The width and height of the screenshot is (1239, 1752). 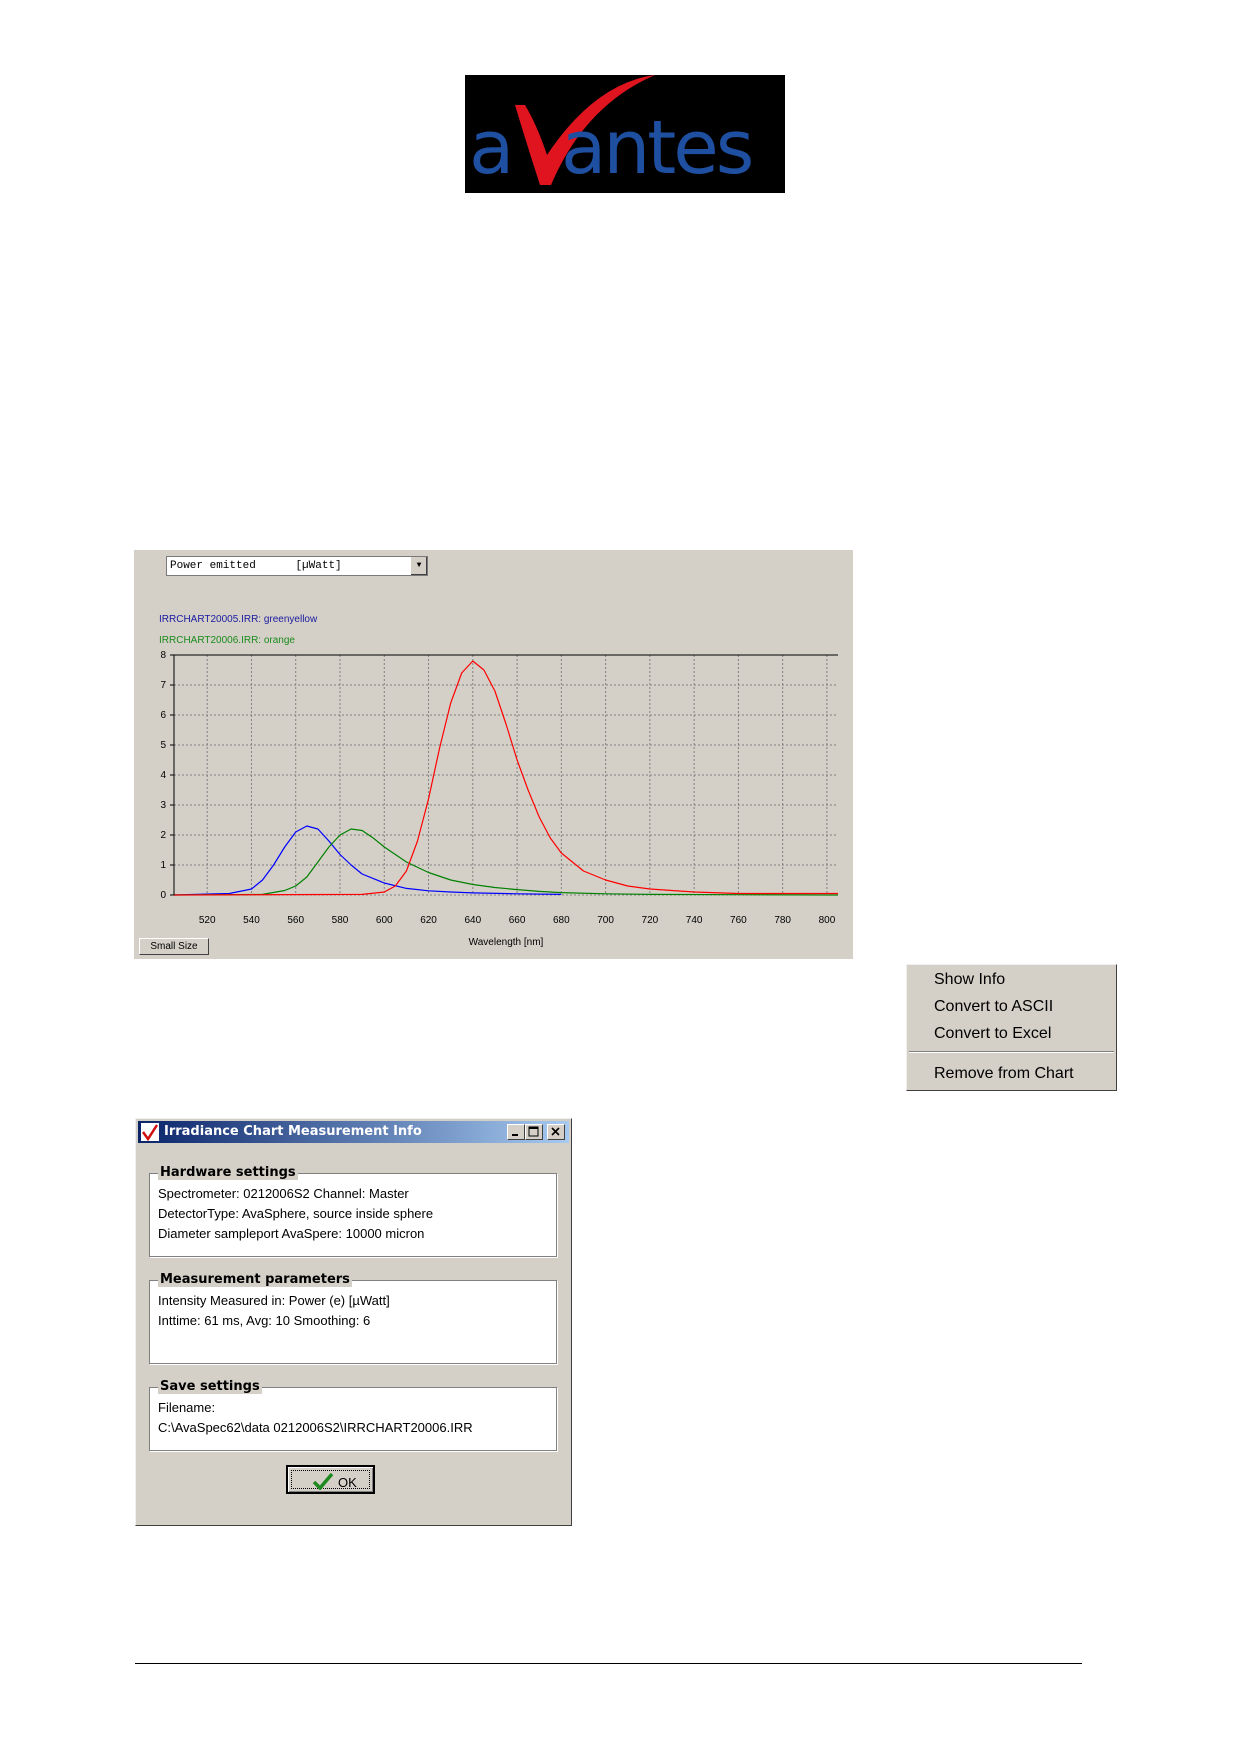 I want to click on x-tick-label: 540, so click(x=251, y=920).